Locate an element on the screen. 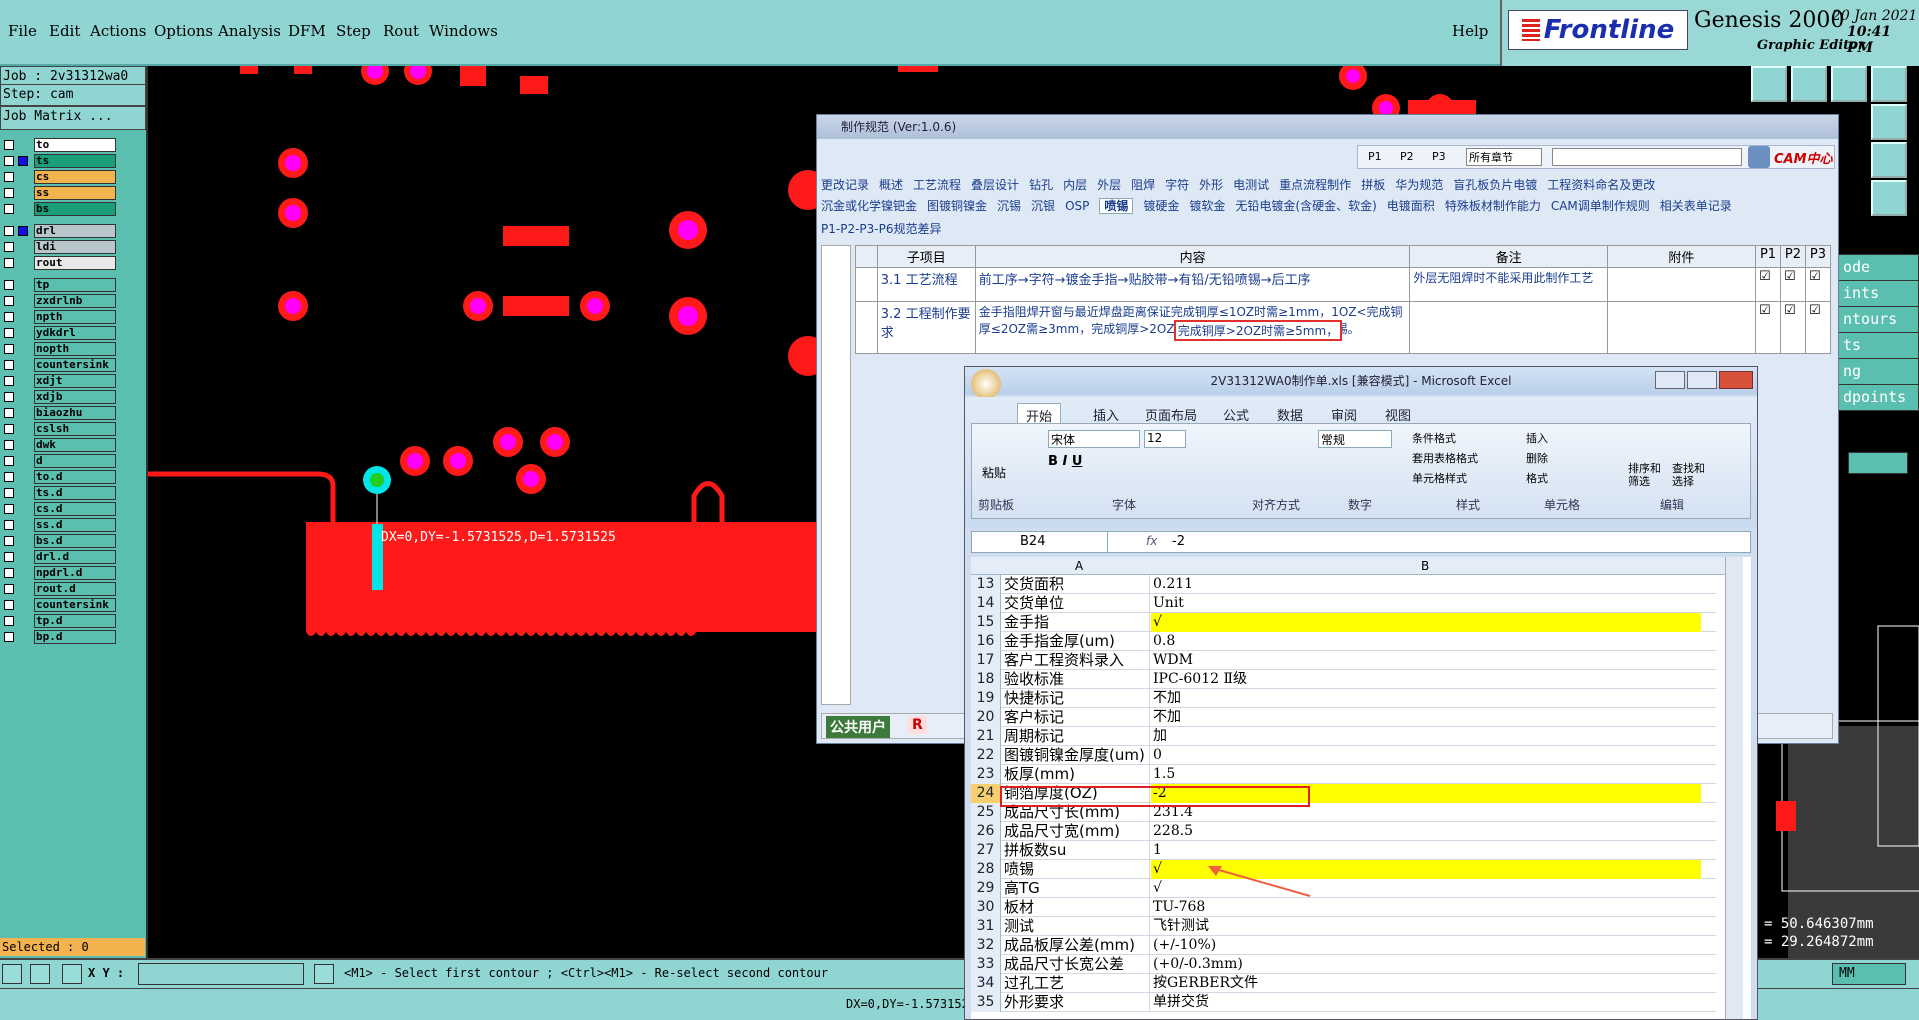  spec-tab: 拼板 is located at coordinates (1373, 185).